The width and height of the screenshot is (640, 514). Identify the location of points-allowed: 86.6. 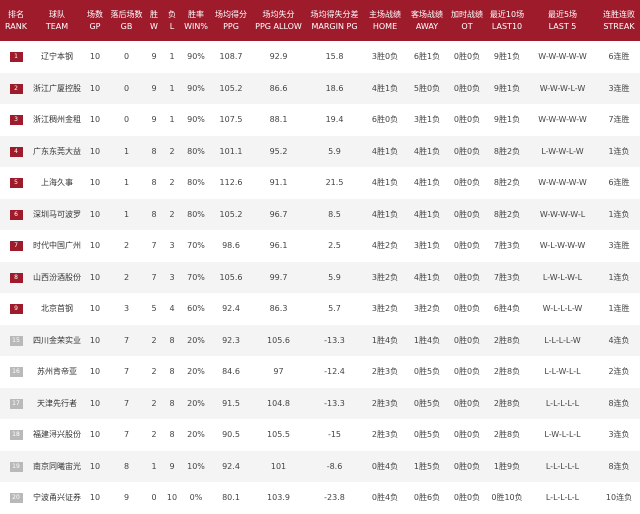
(278, 88).